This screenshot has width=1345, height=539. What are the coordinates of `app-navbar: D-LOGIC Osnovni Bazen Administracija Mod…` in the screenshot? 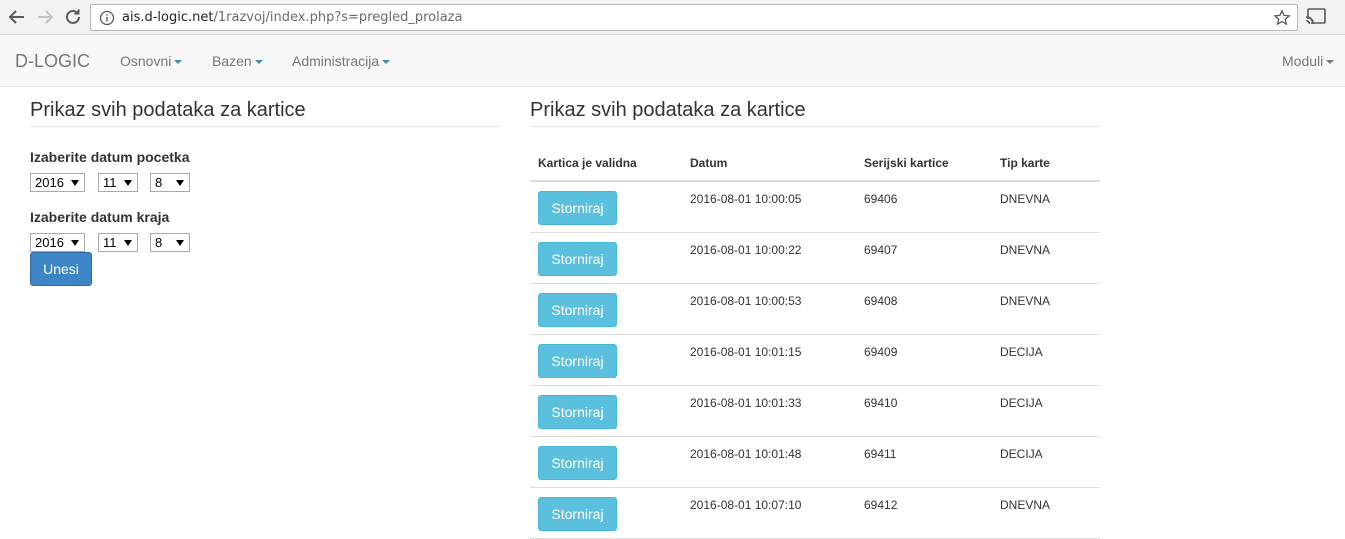 It's located at (672, 61).